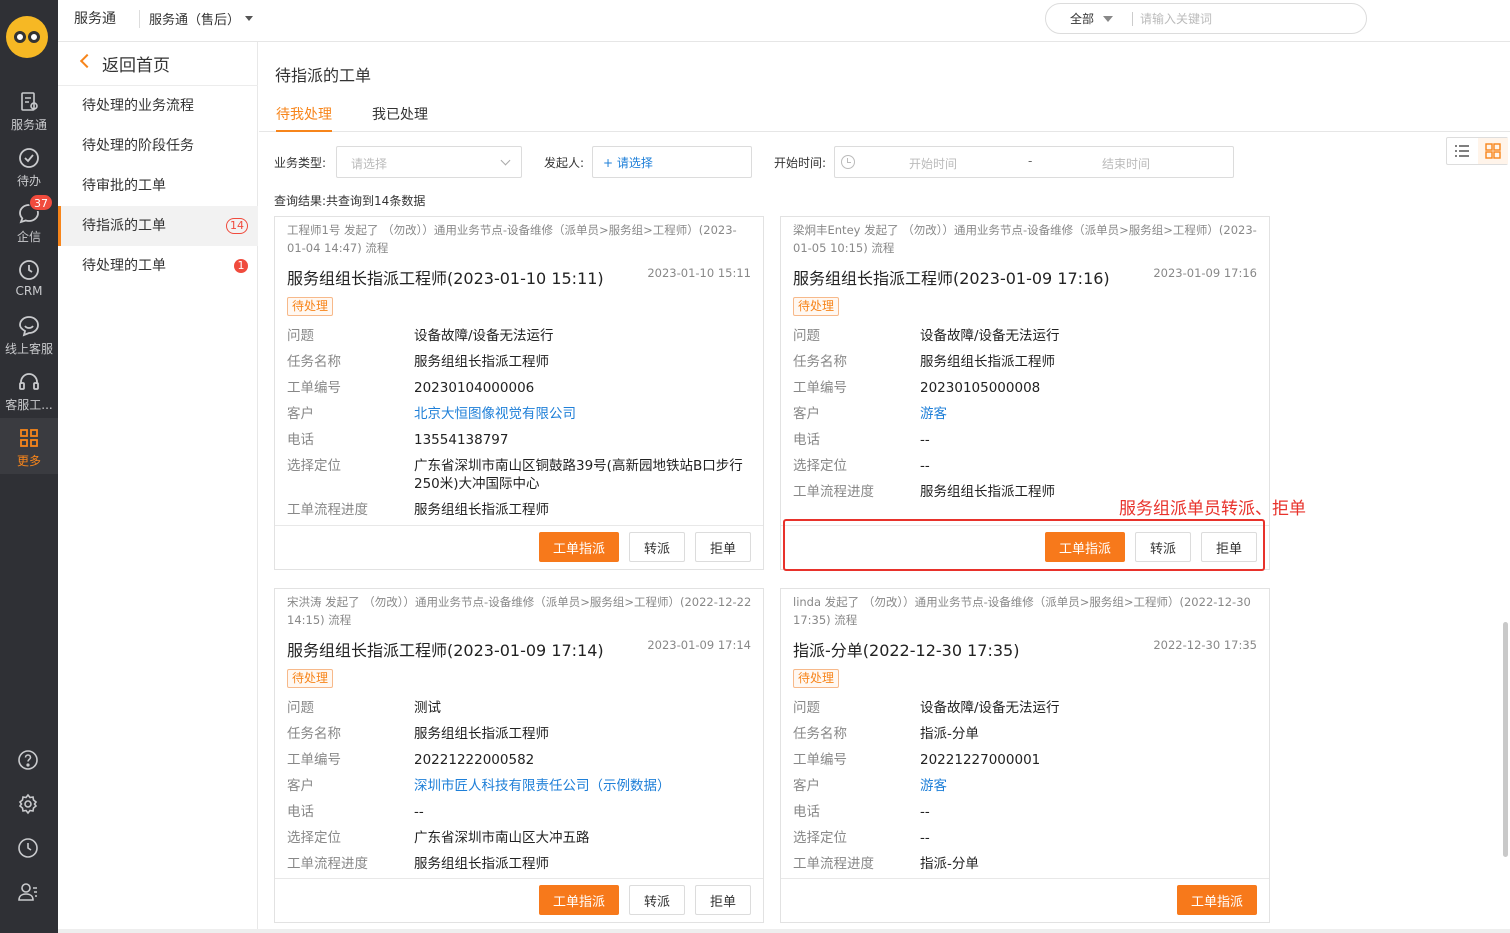 This screenshot has height=933, width=1510. I want to click on field-row: 工单流程进度 指派-分单, so click(1026, 864).